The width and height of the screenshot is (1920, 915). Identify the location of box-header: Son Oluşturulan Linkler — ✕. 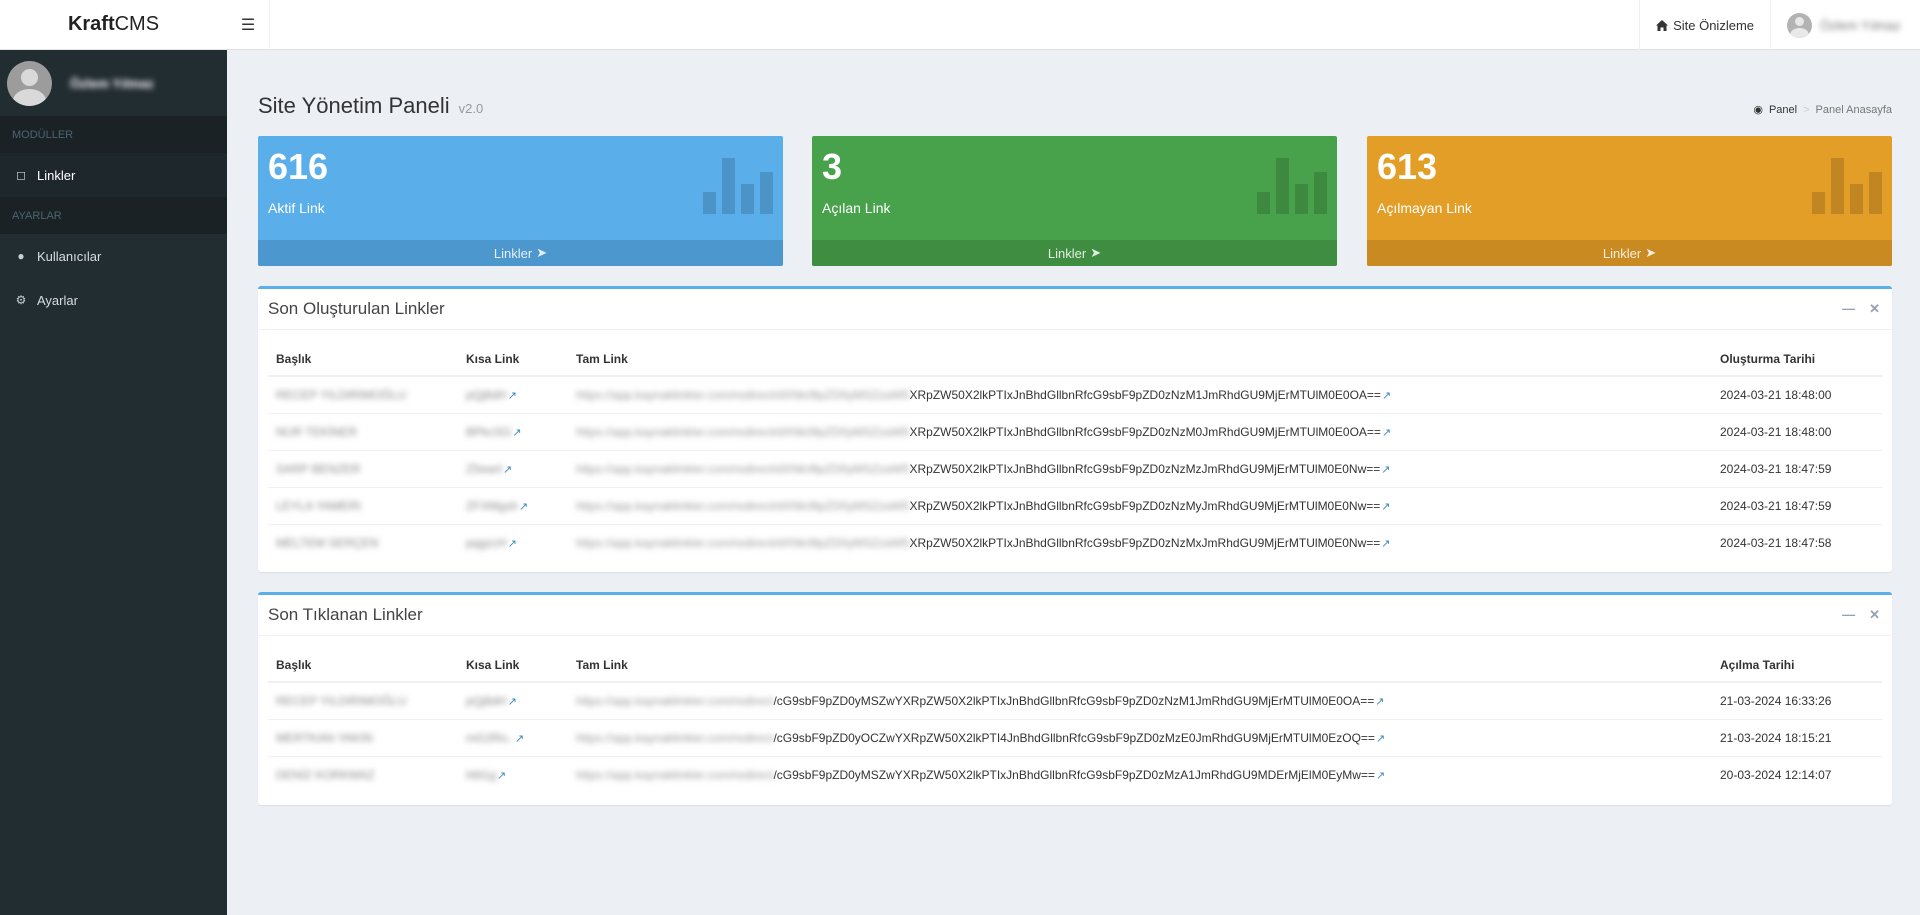
(1075, 309).